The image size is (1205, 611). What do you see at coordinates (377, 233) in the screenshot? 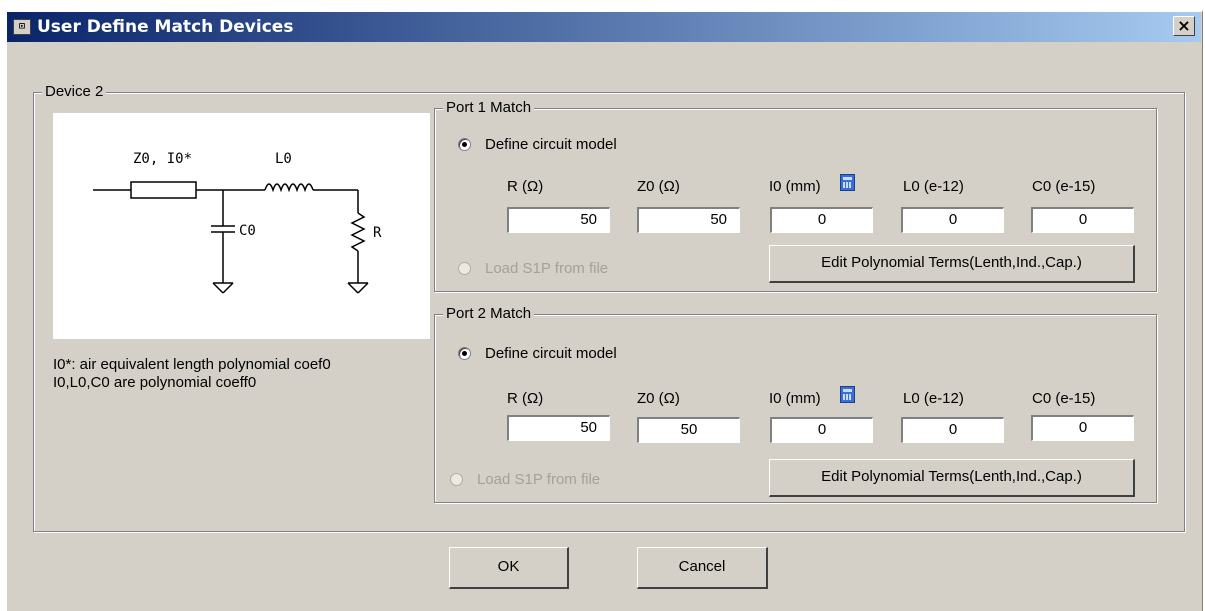
I see `r-label: R` at bounding box center [377, 233].